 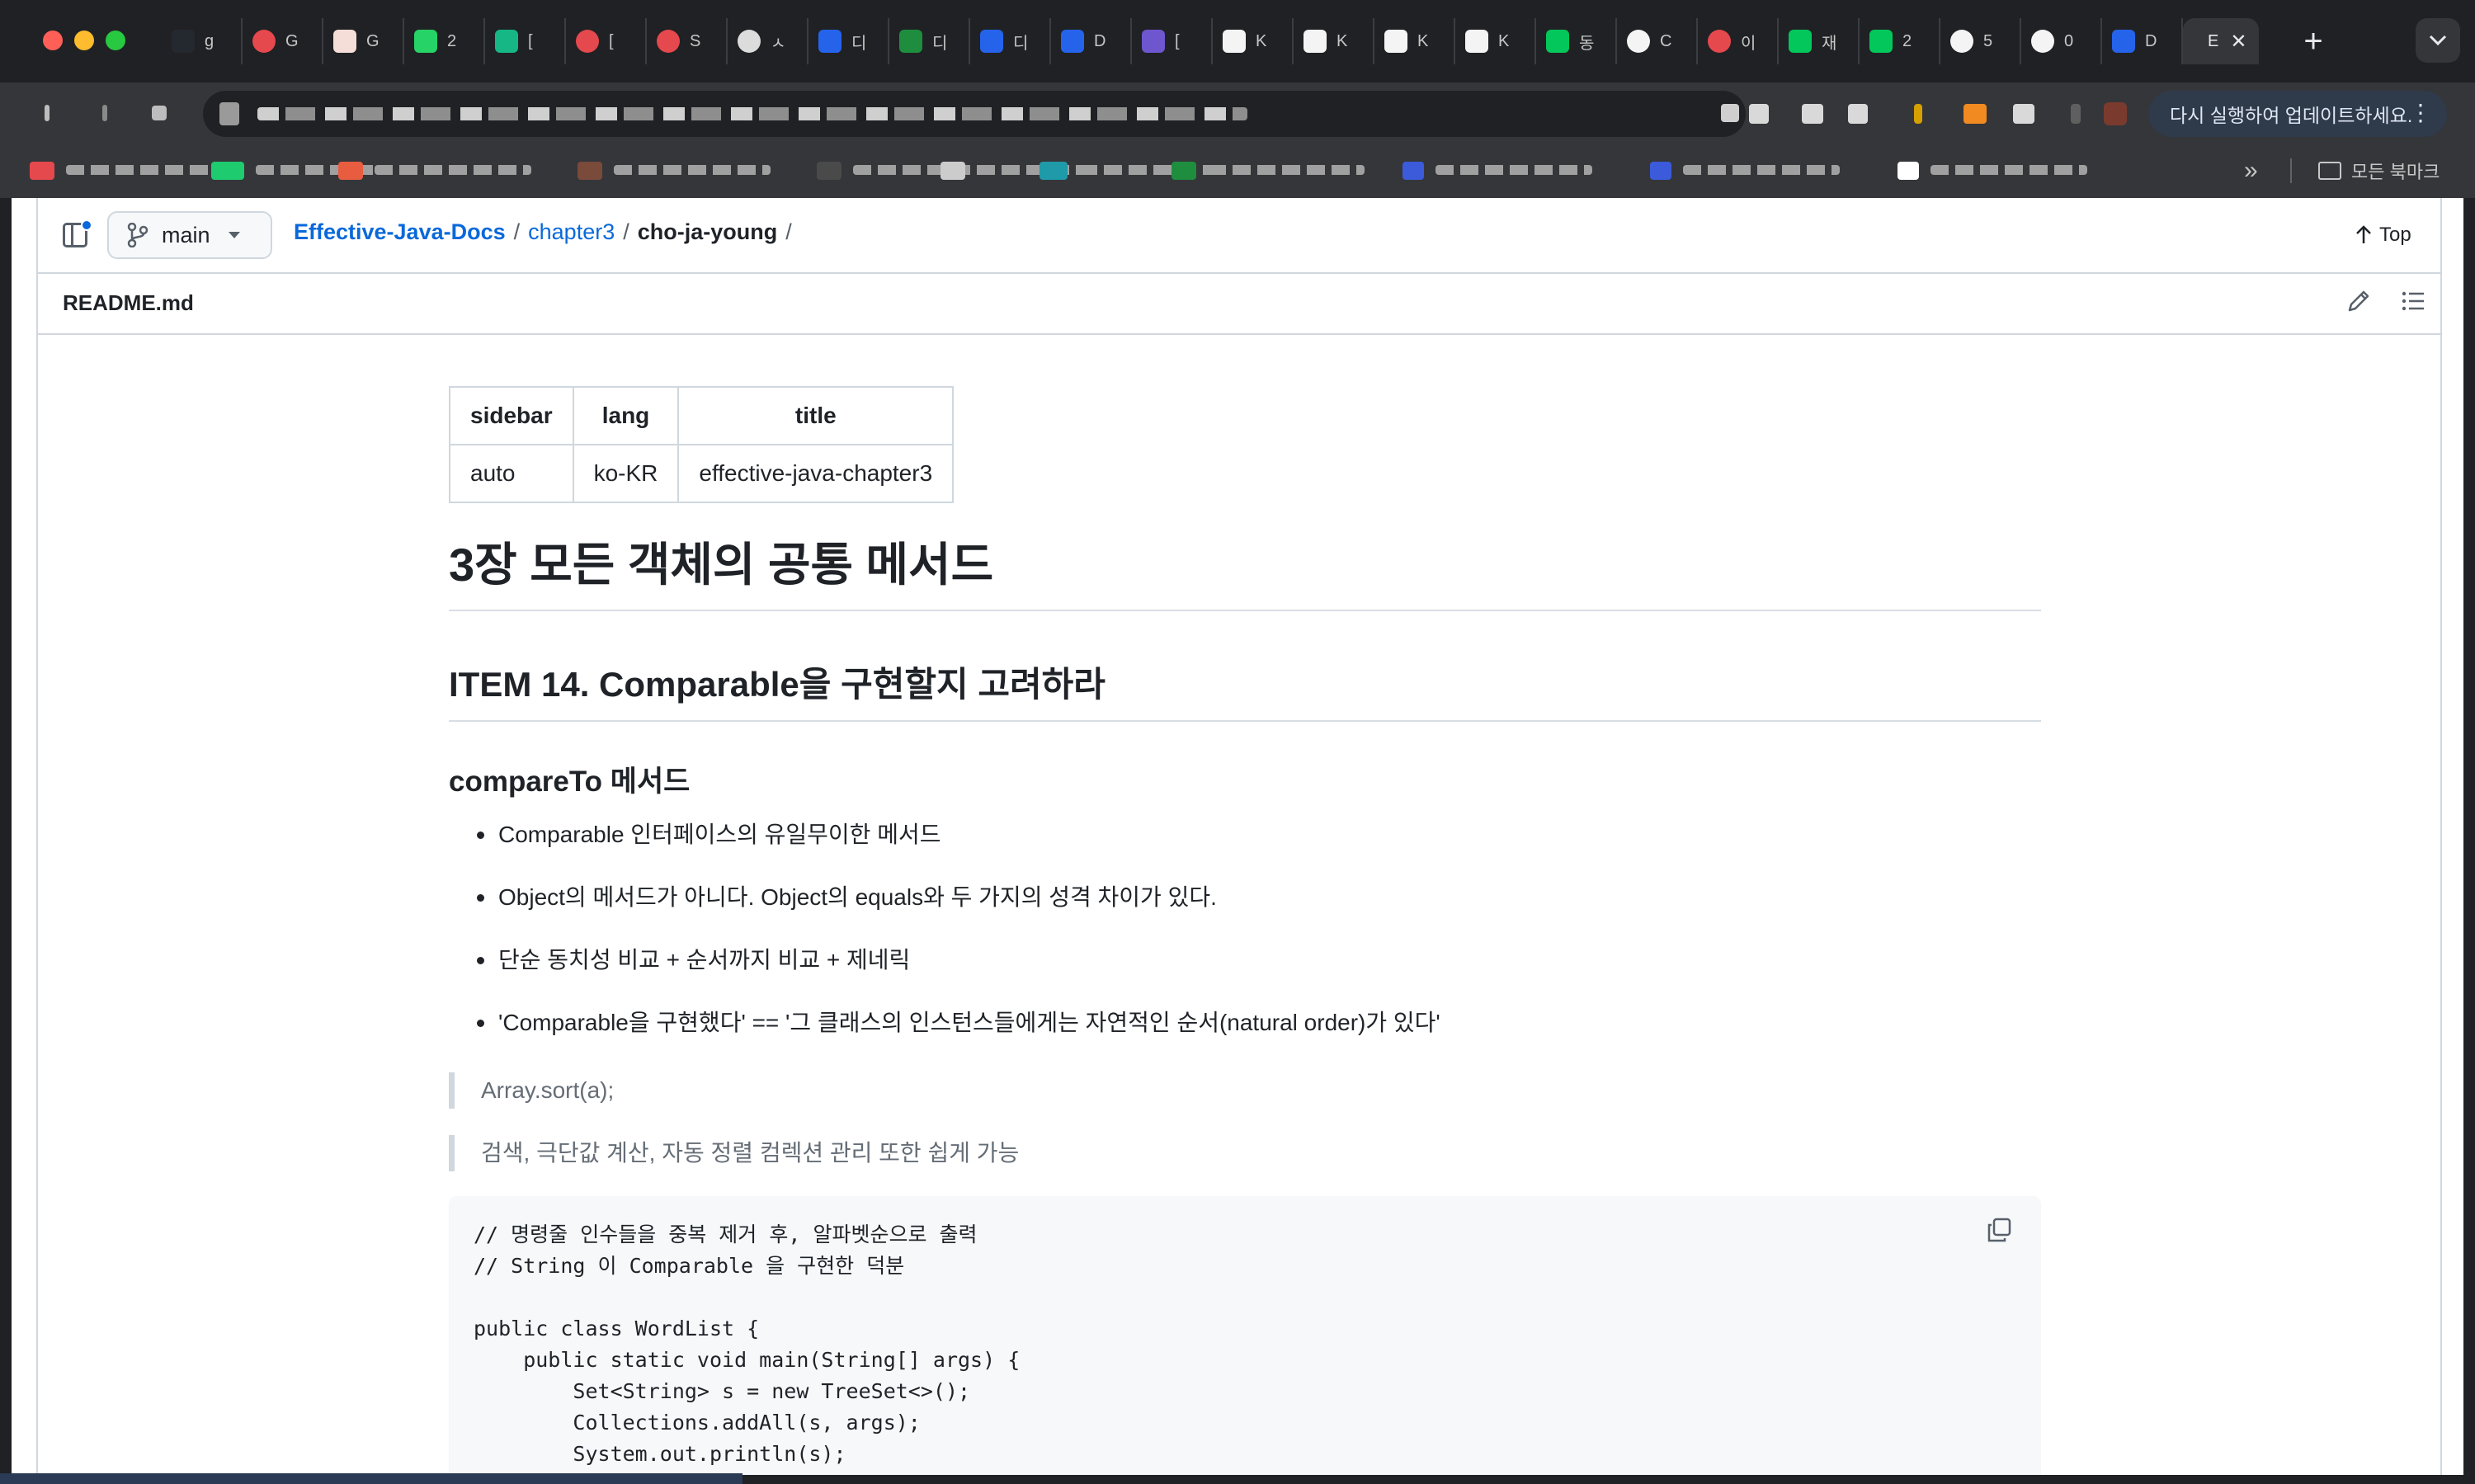 What do you see at coordinates (2420, 112) in the screenshot?
I see `more-vert-icon: ⋮` at bounding box center [2420, 112].